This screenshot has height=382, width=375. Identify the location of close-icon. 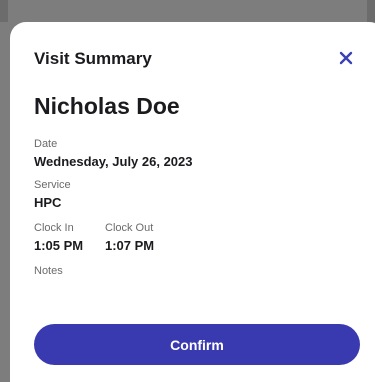
(346, 58).